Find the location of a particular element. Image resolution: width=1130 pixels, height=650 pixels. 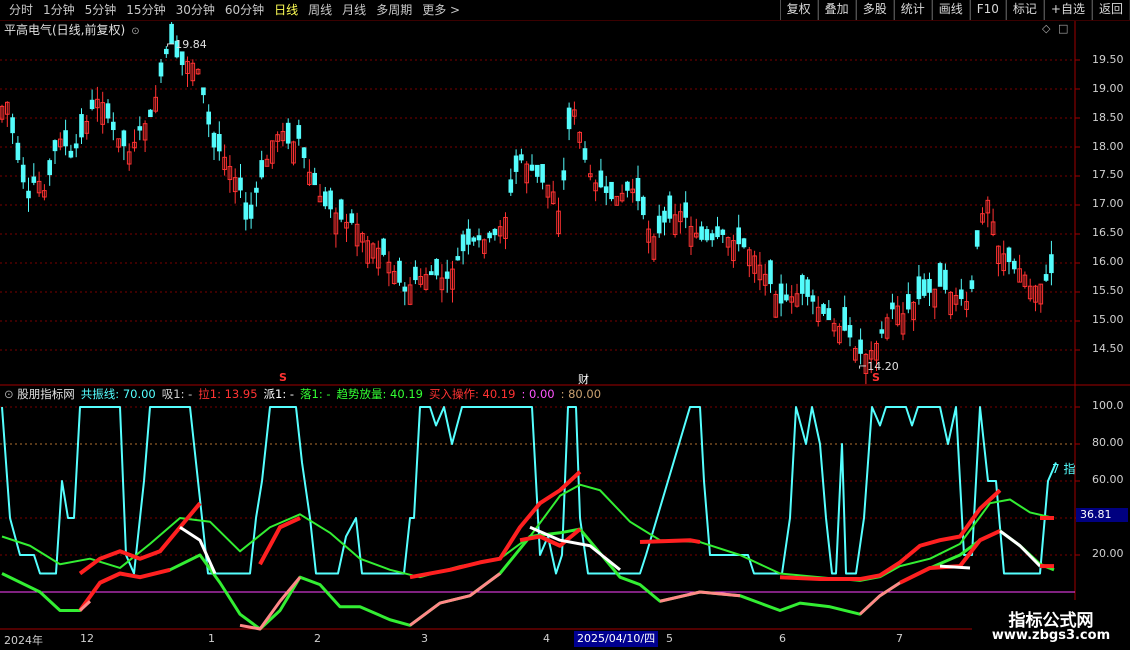

pull-line is located at coordinates (124, 589).